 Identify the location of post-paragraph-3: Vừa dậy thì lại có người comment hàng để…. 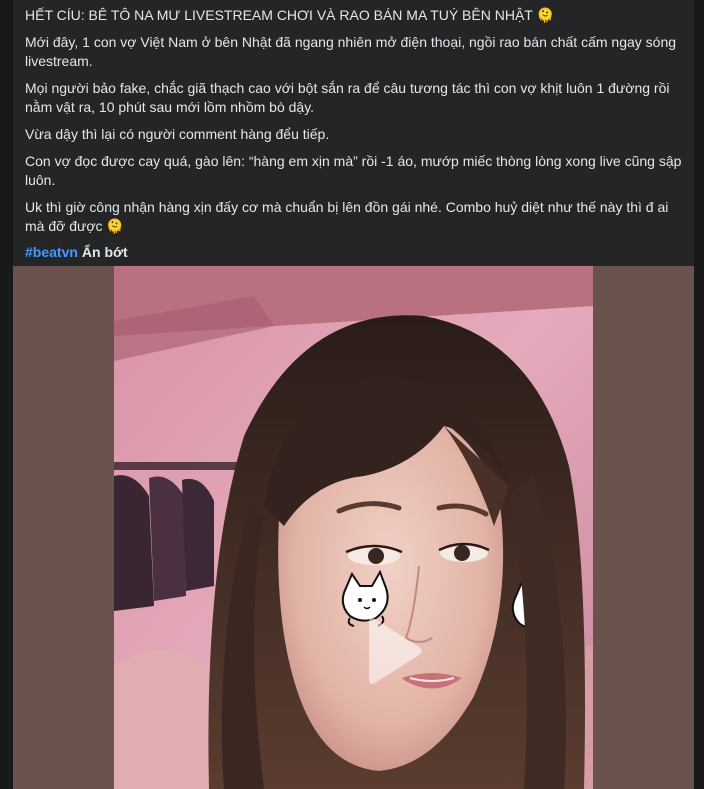
(177, 134).